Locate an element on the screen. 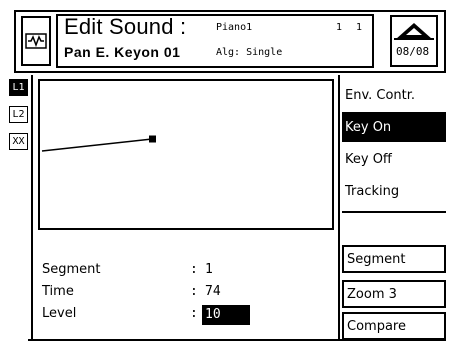 Image resolution: width=456 pixels, height=346 pixels. menu-tracking: Tracking is located at coordinates (394, 191).